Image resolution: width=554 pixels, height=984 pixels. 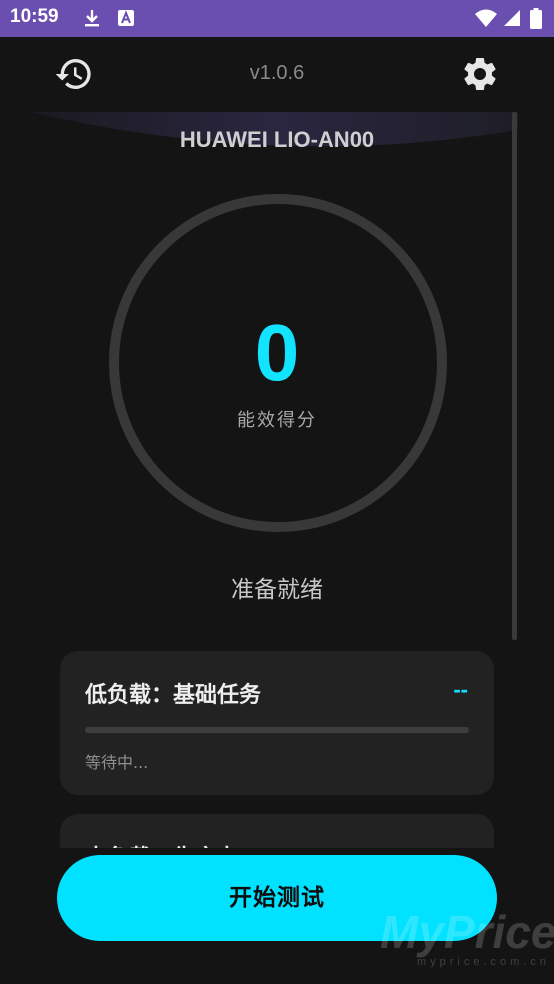 What do you see at coordinates (486, 18) in the screenshot?
I see `wifi-icon` at bounding box center [486, 18].